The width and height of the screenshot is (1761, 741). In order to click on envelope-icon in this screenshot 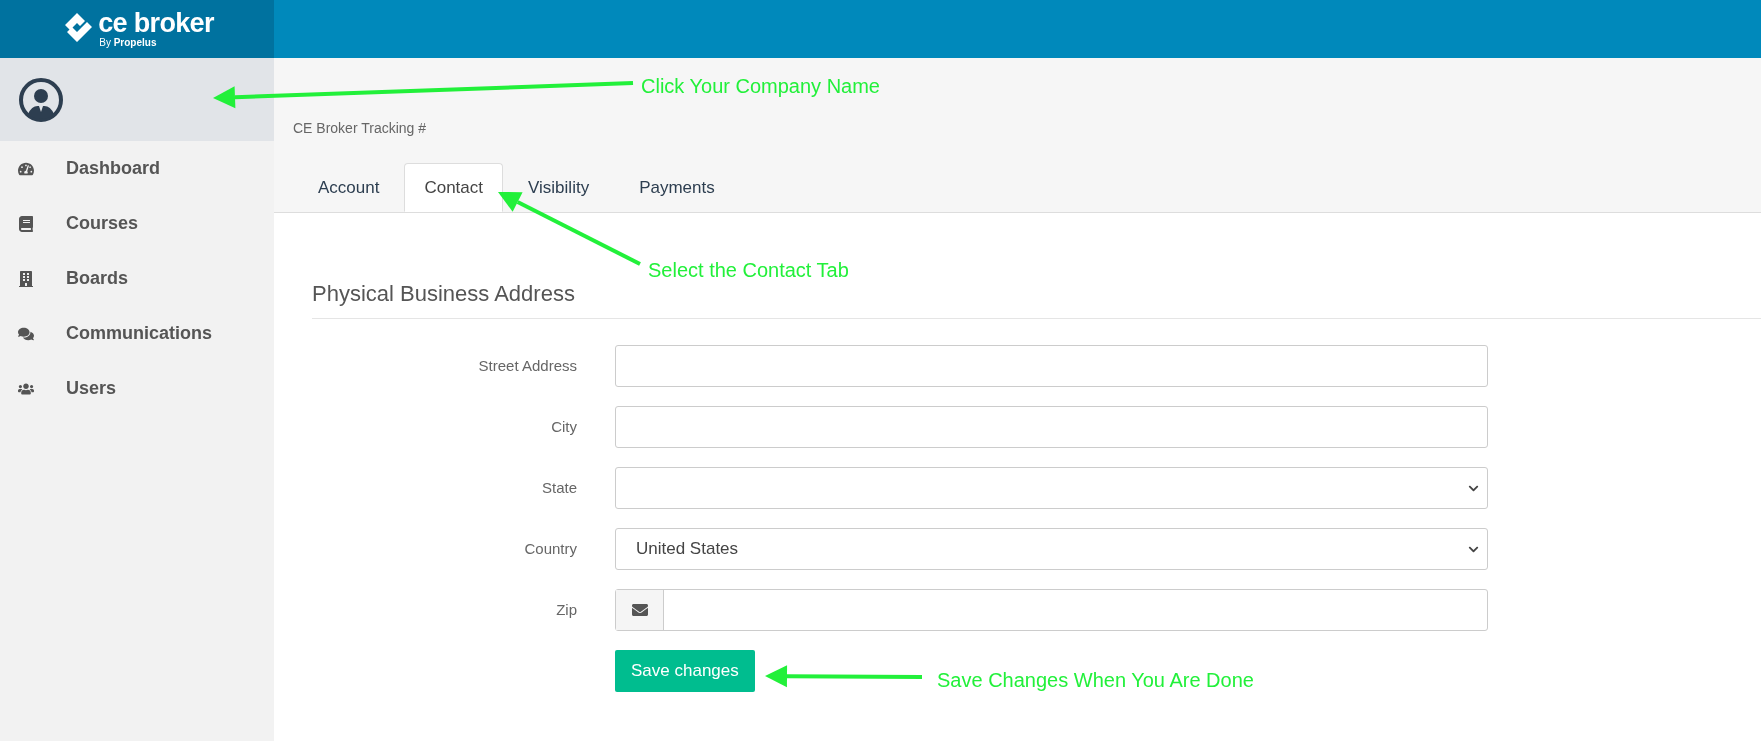, I will do `click(639, 610)`.